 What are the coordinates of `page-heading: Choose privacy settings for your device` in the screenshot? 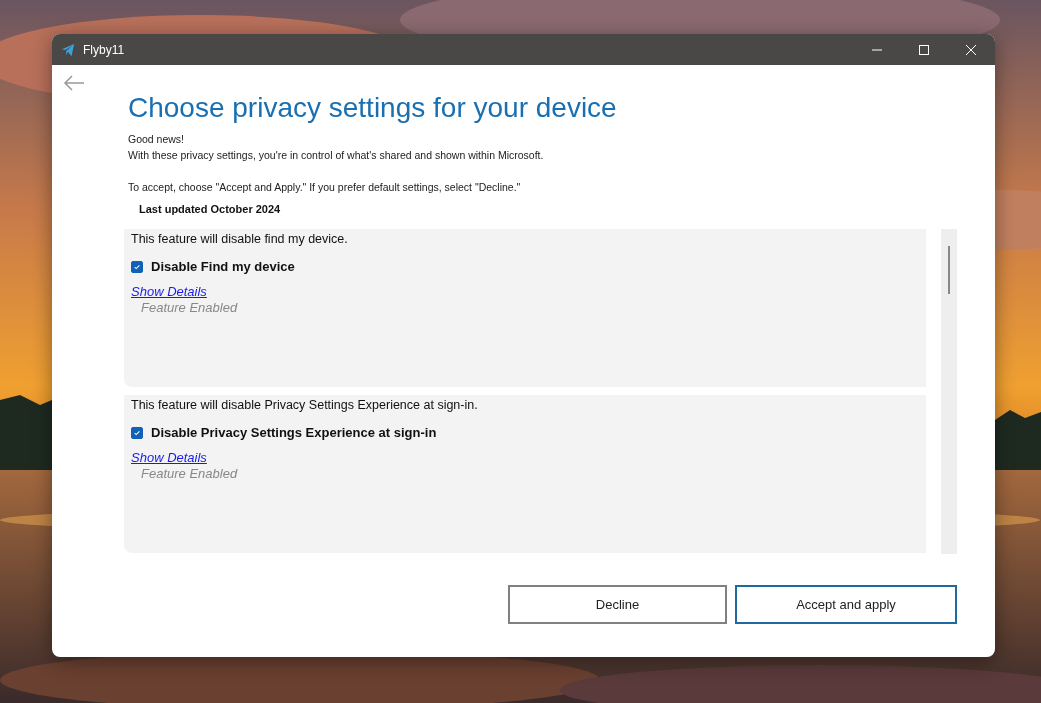 It's located at (373, 108).